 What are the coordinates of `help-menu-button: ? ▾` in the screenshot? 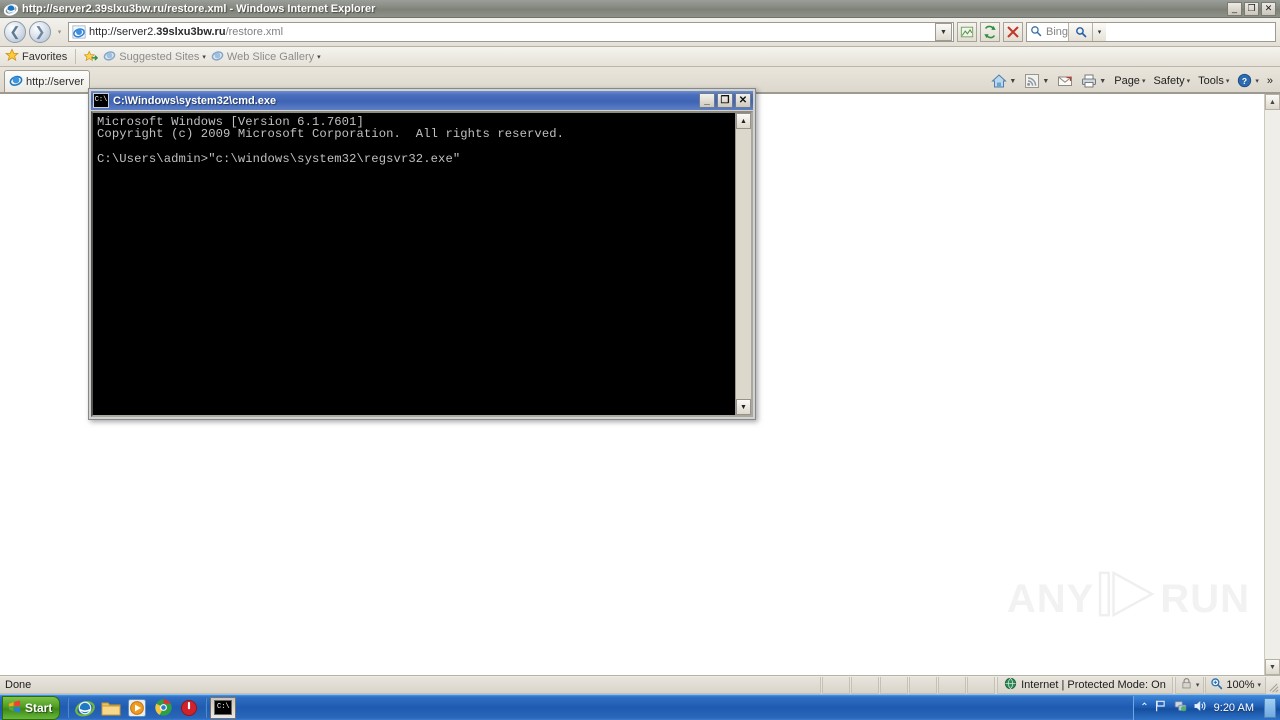 It's located at (1248, 81).